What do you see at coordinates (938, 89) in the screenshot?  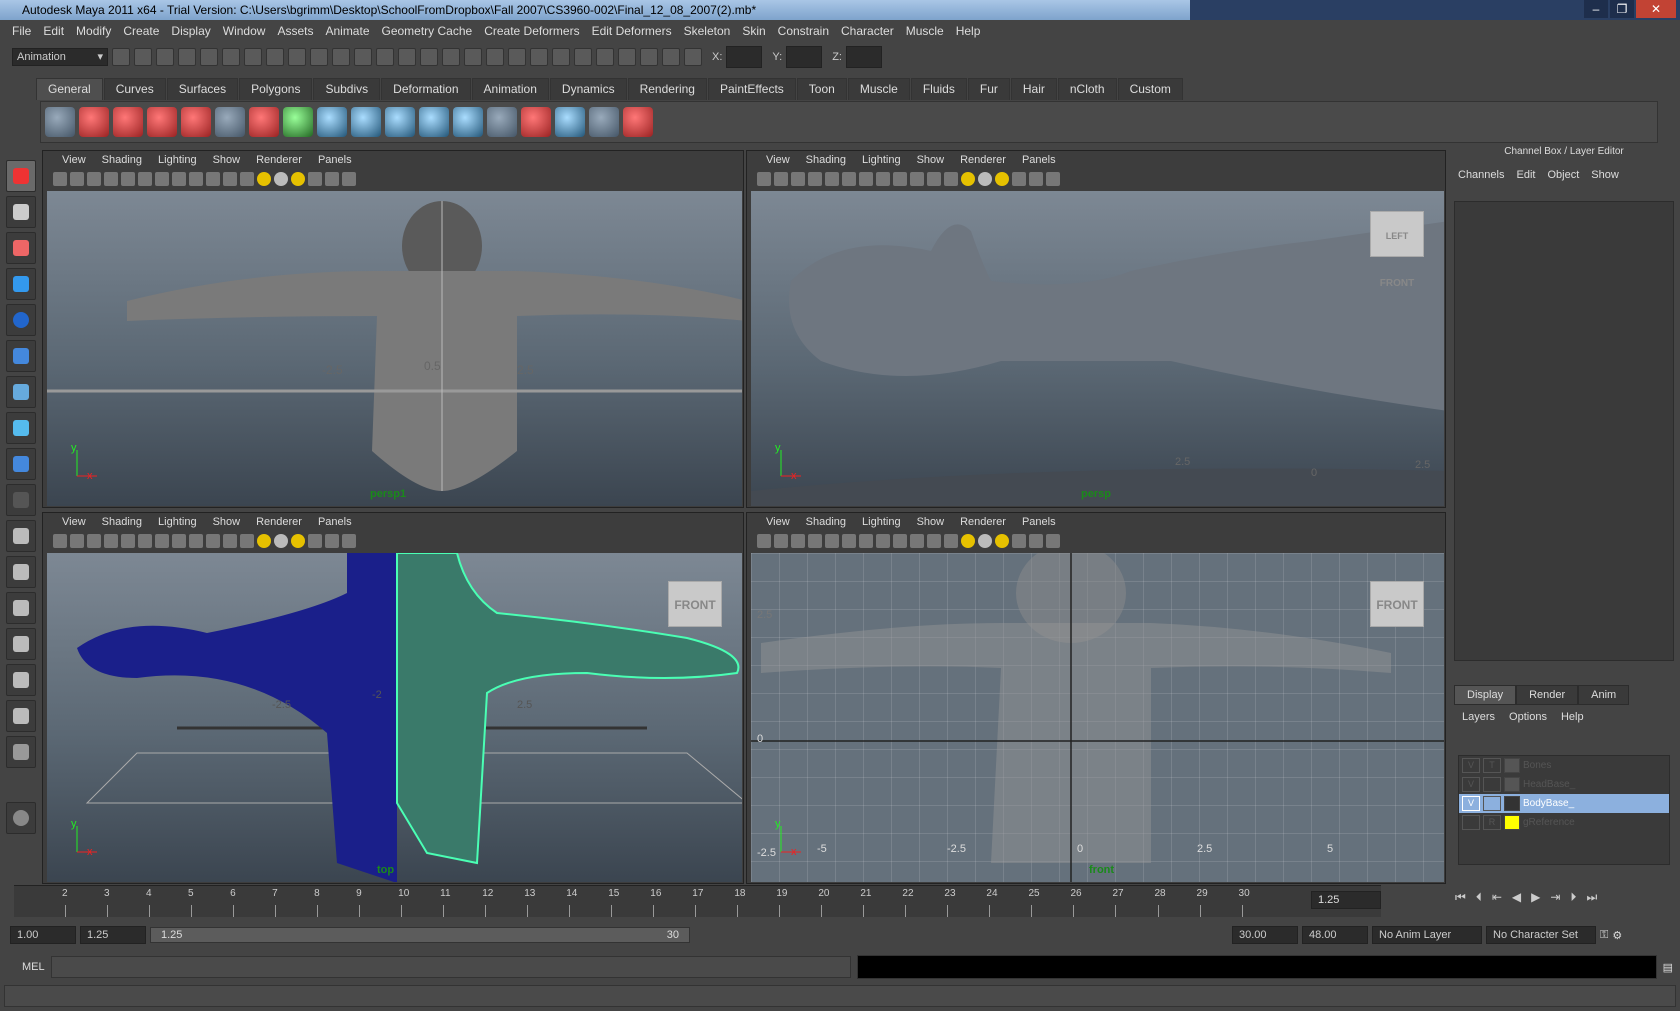 I see `shelf-tab-fluids: Fluids` at bounding box center [938, 89].